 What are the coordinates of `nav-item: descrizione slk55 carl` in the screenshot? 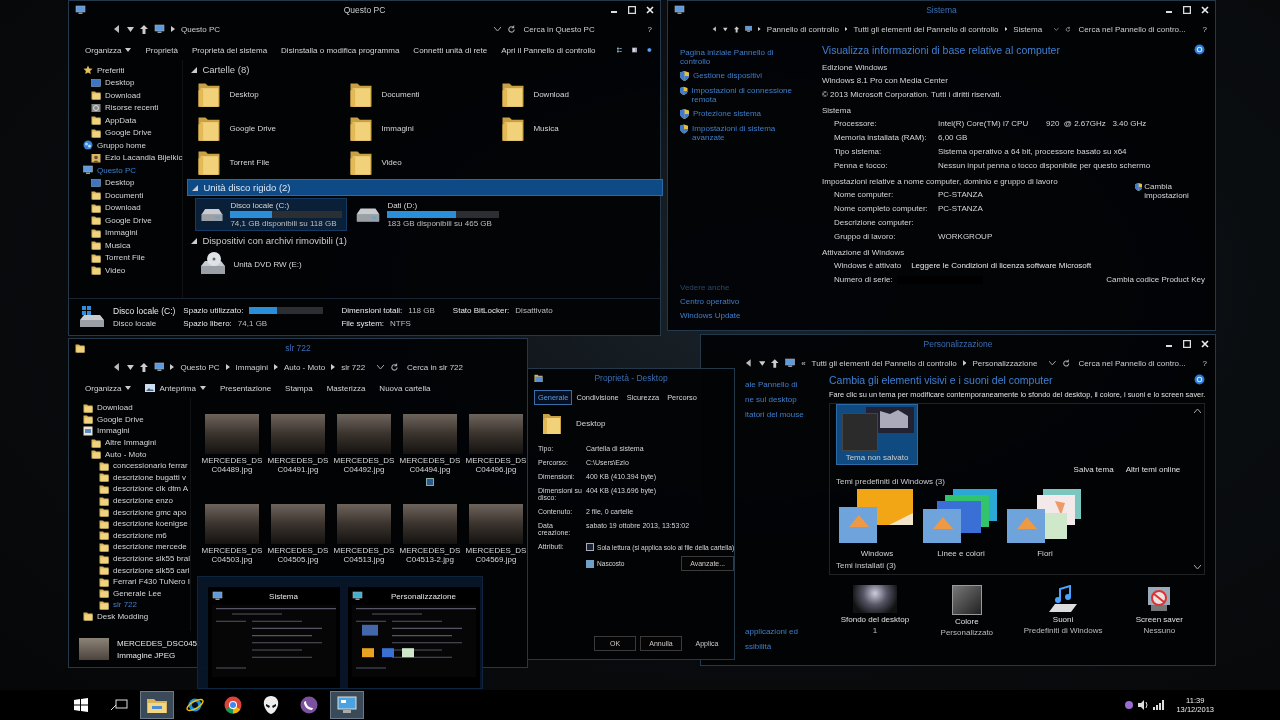 It's located at (144, 570).